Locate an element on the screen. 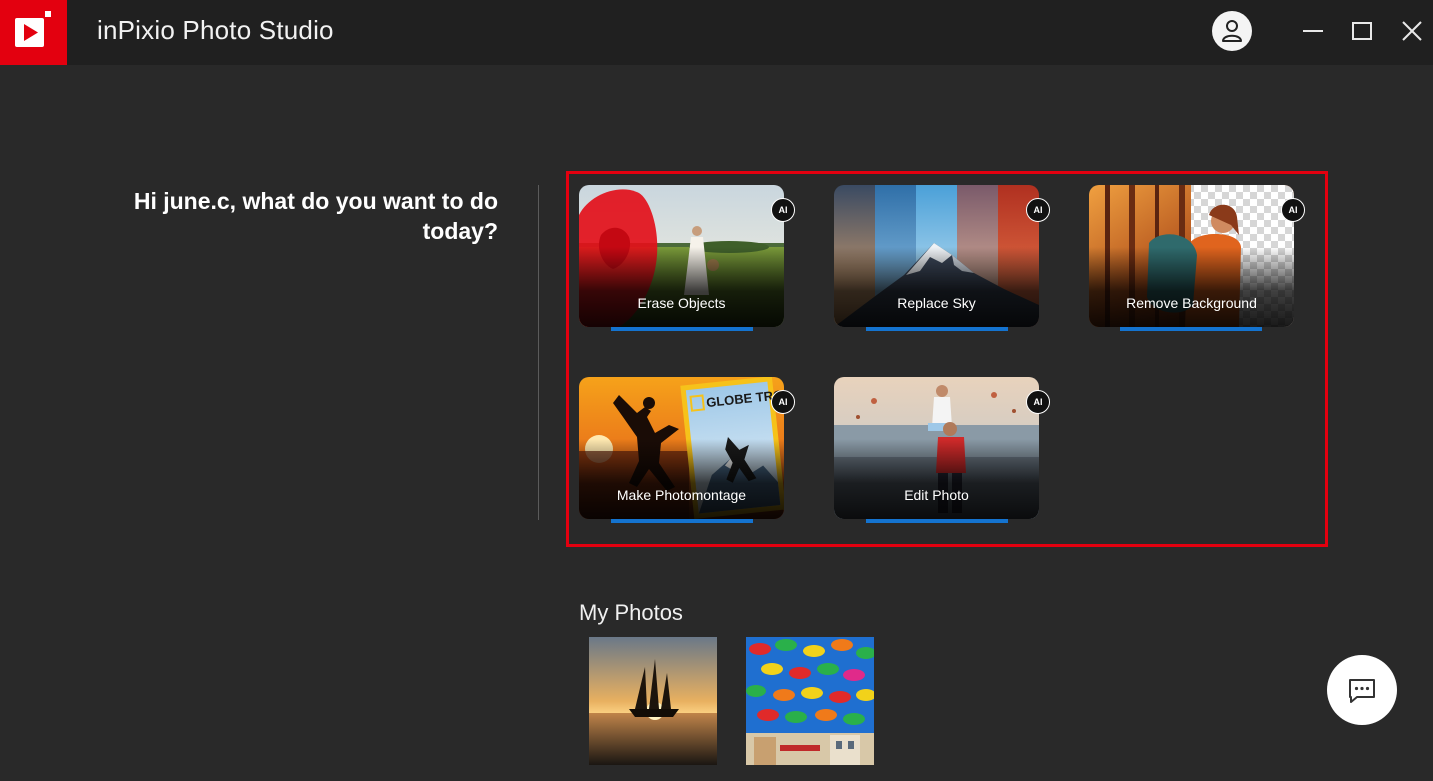  feature-label: Replace Sky is located at coordinates (936, 303).